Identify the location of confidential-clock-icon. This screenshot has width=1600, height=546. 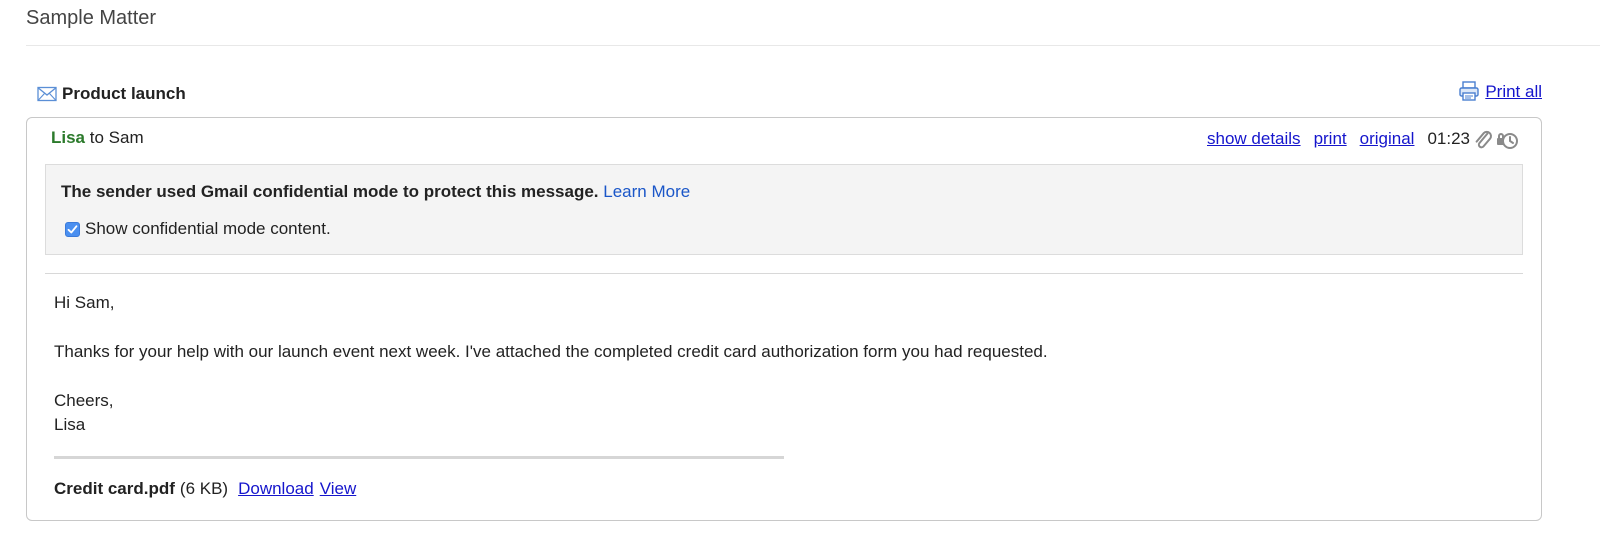
(1507, 139).